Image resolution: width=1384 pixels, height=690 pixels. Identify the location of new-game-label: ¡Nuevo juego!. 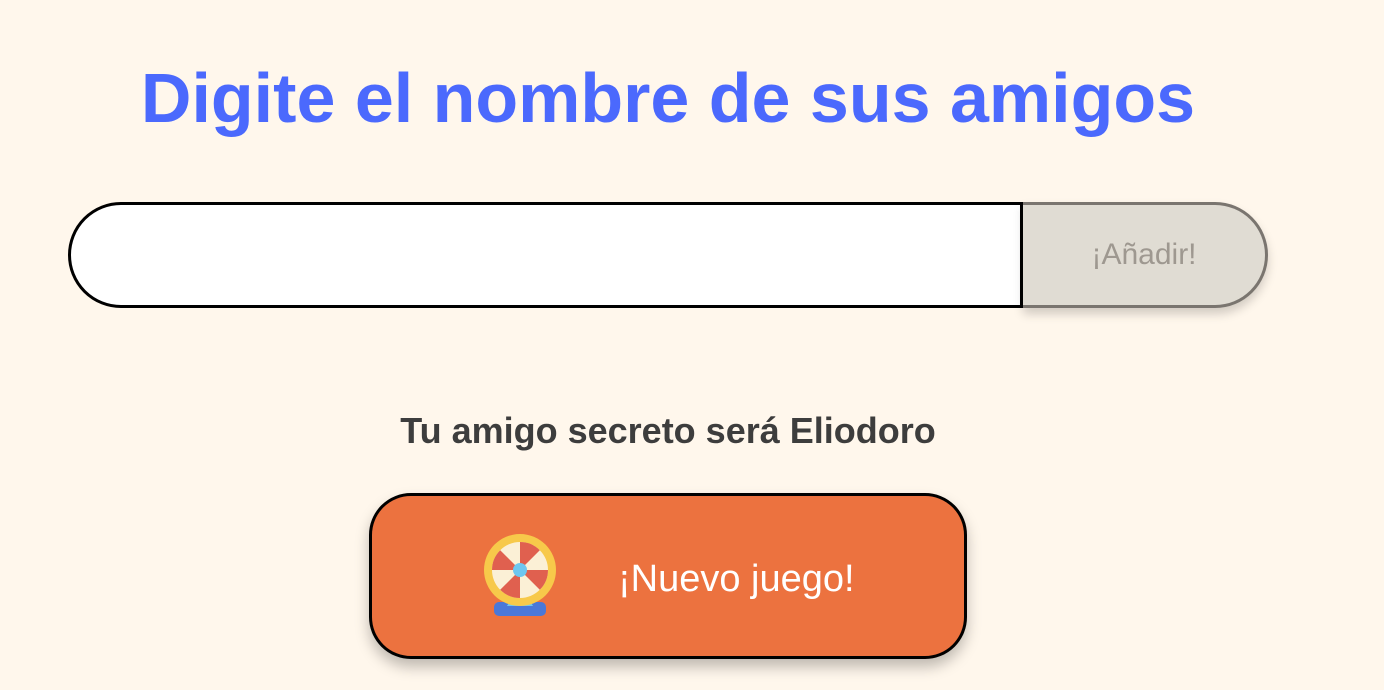
(736, 579).